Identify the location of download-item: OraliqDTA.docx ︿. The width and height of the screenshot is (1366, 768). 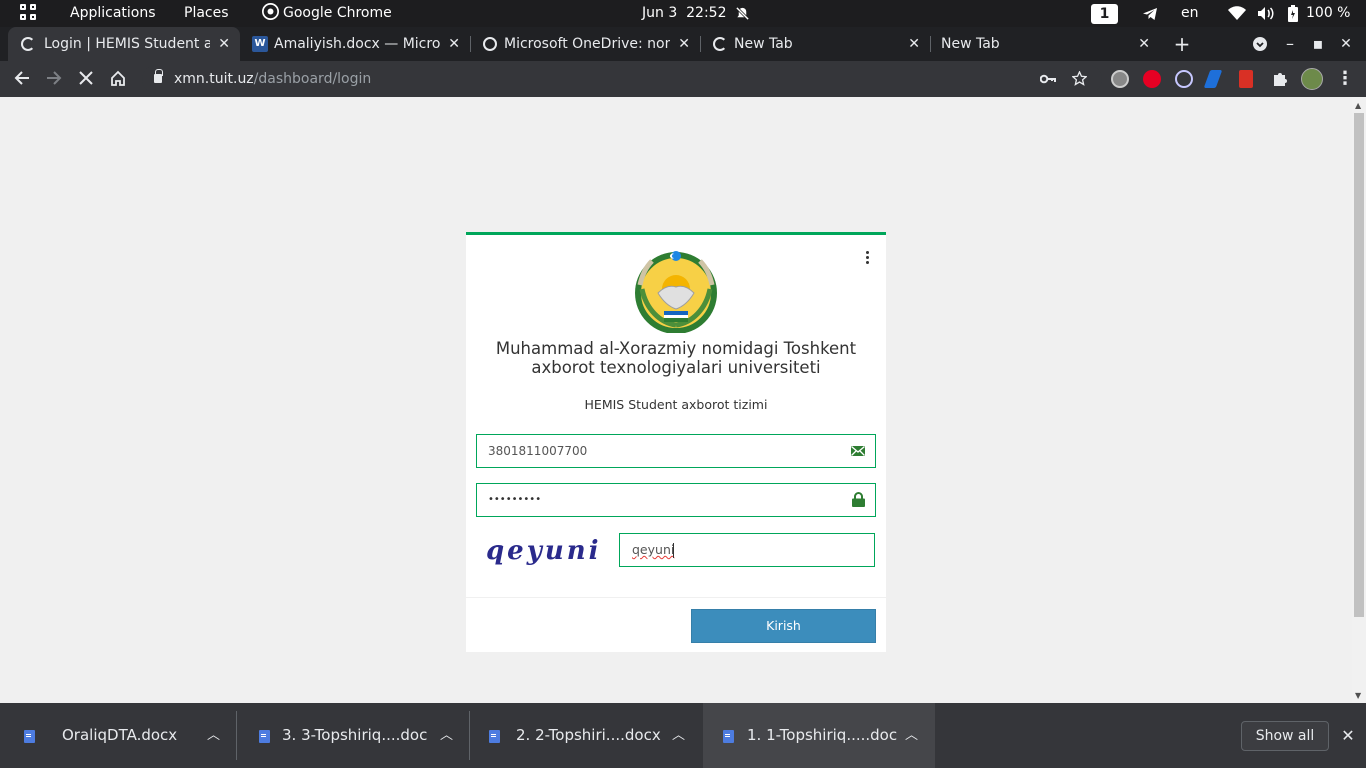
(119, 735).